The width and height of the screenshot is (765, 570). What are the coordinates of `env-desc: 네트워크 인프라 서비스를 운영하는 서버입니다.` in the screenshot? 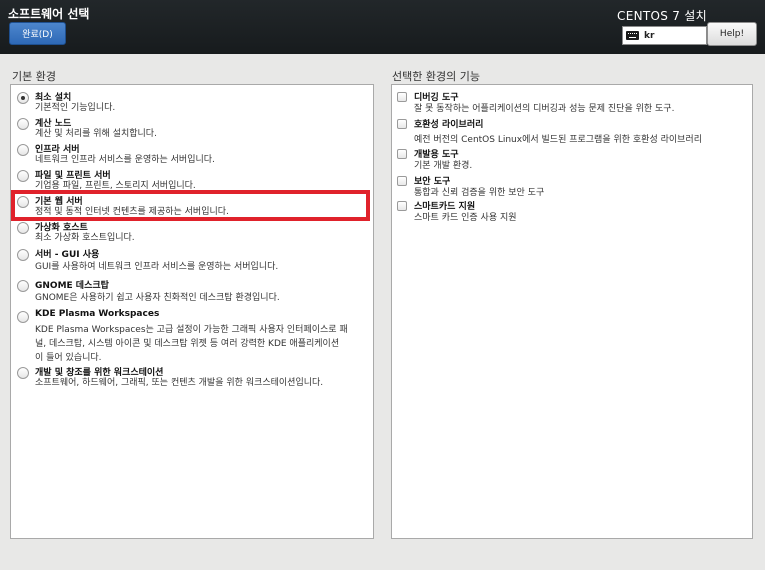 It's located at (125, 160).